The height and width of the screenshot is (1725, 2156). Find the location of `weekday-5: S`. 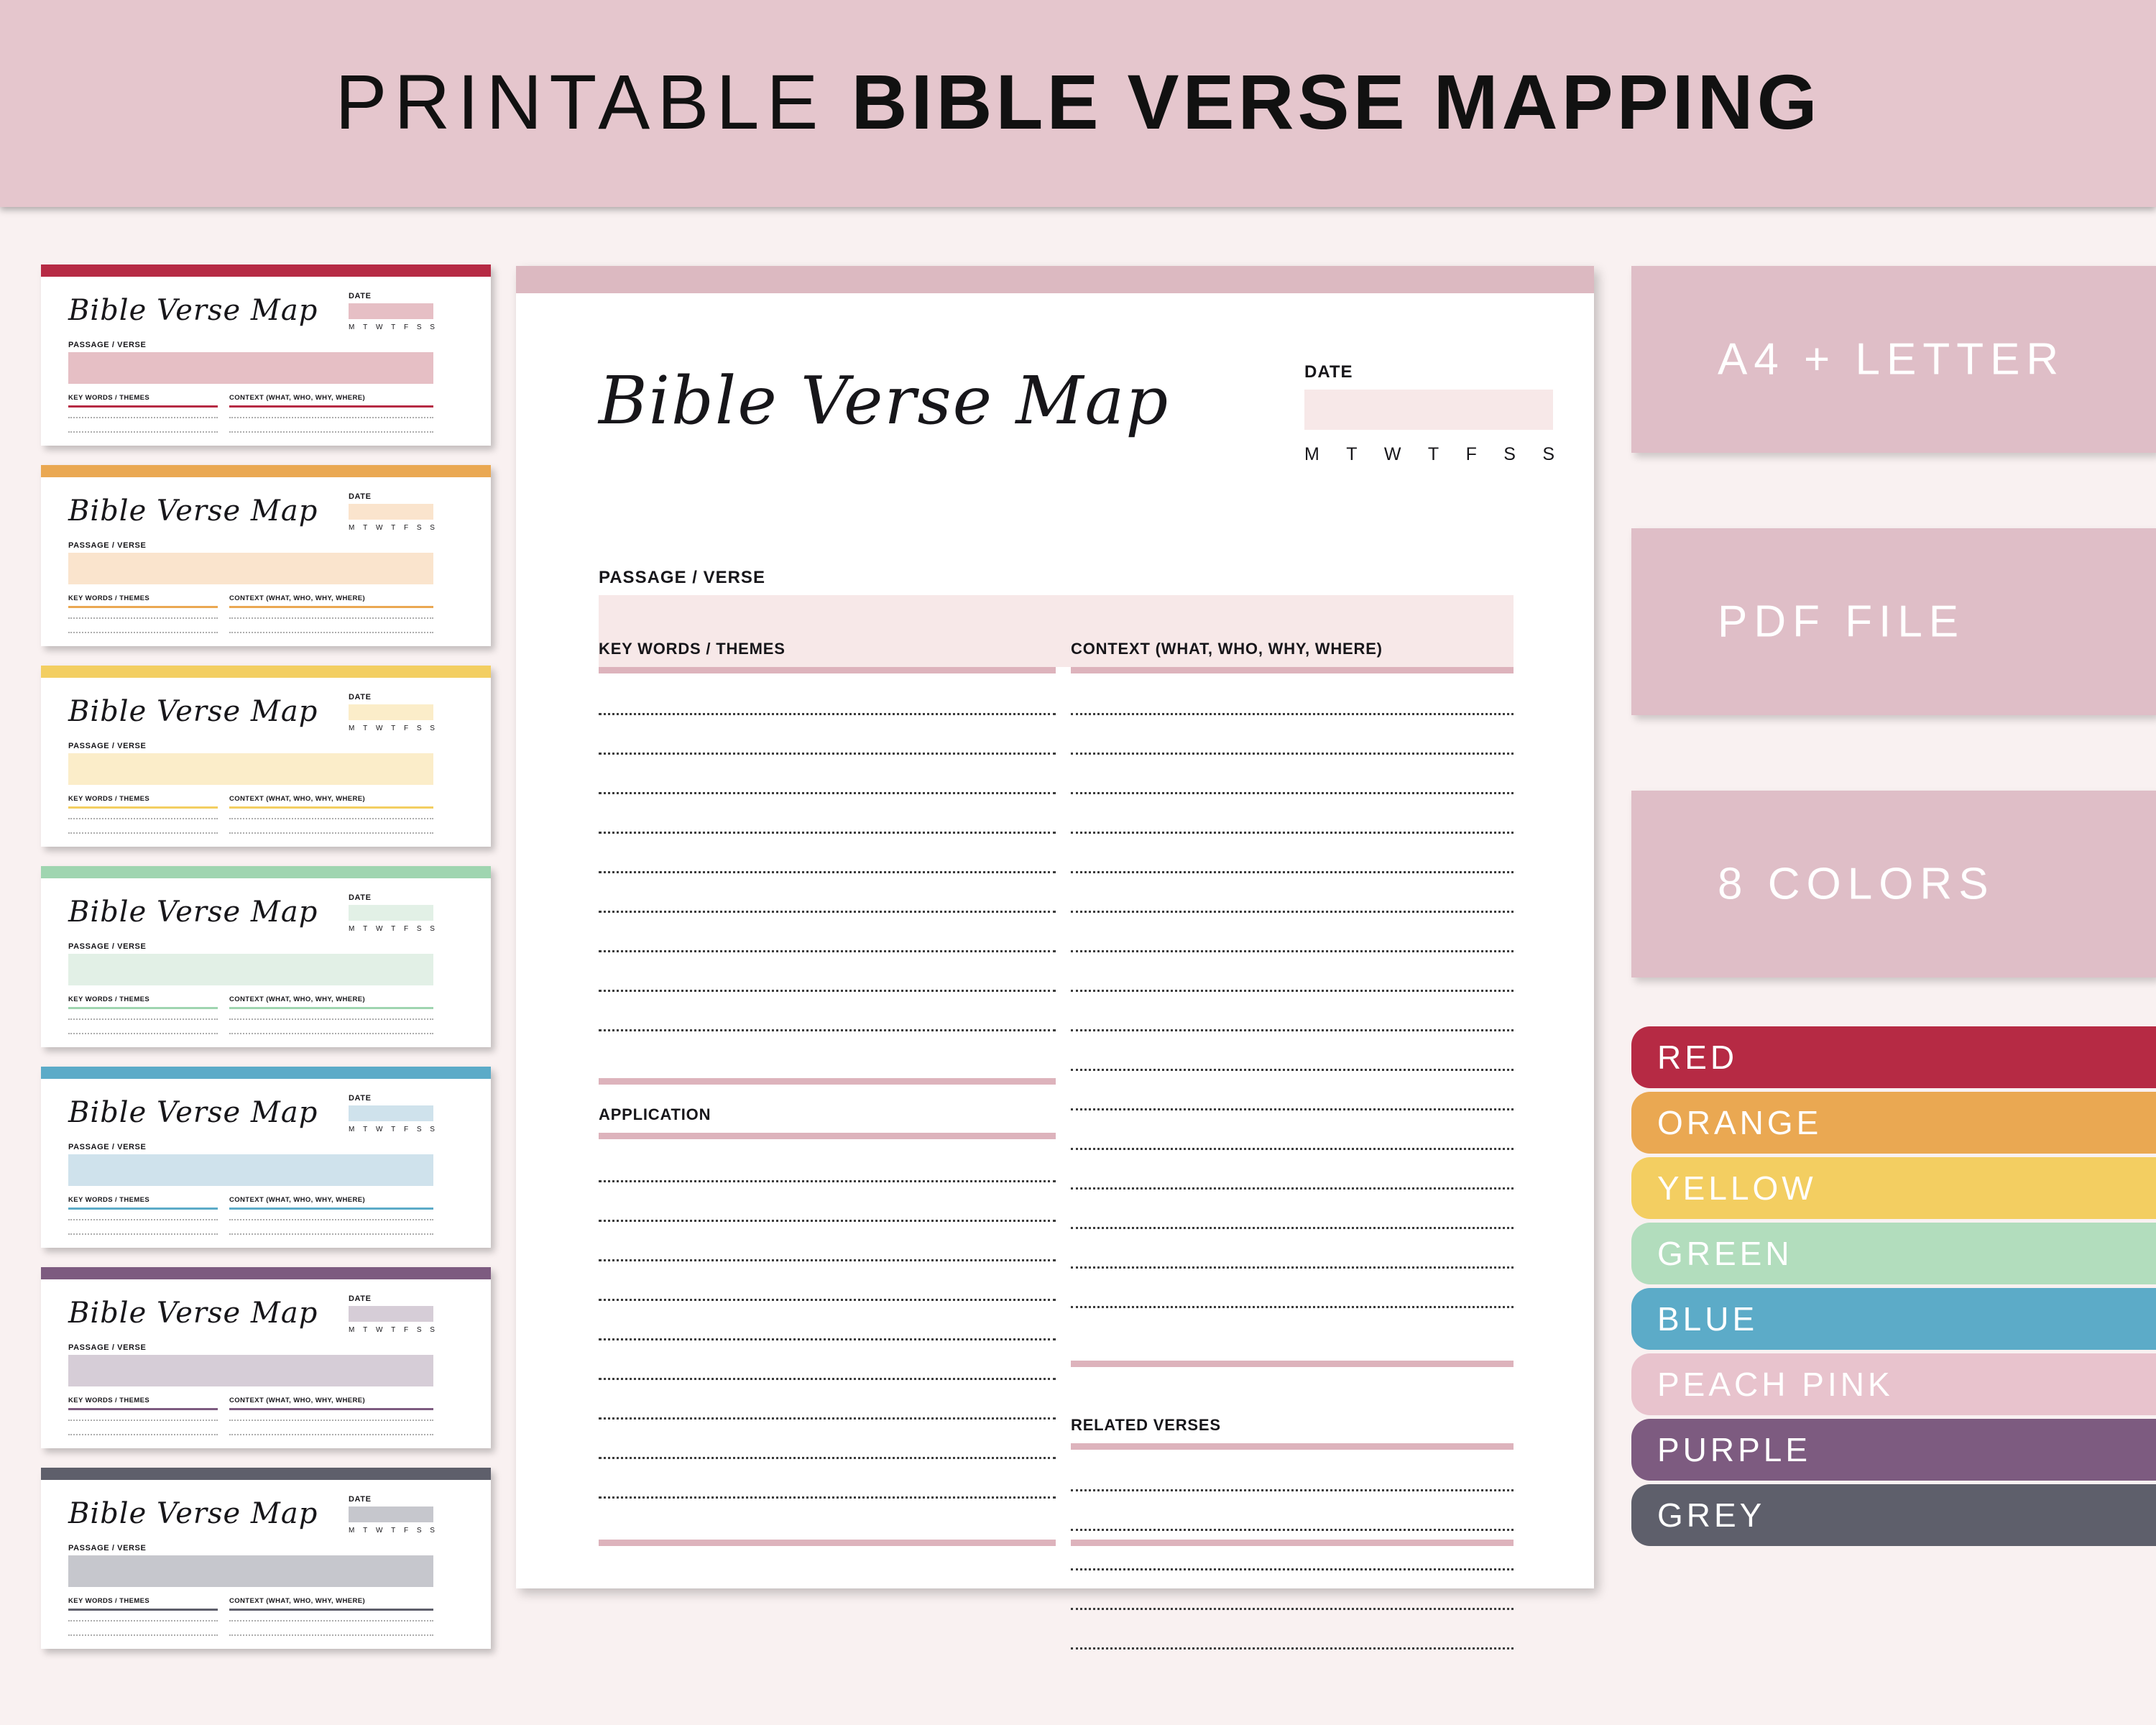

weekday-5: S is located at coordinates (1510, 454).